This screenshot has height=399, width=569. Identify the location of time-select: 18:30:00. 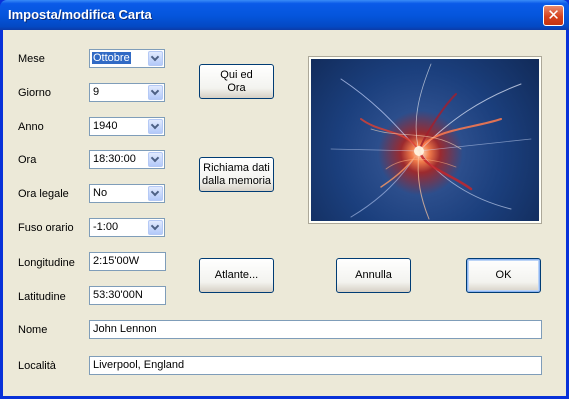
(127, 159).